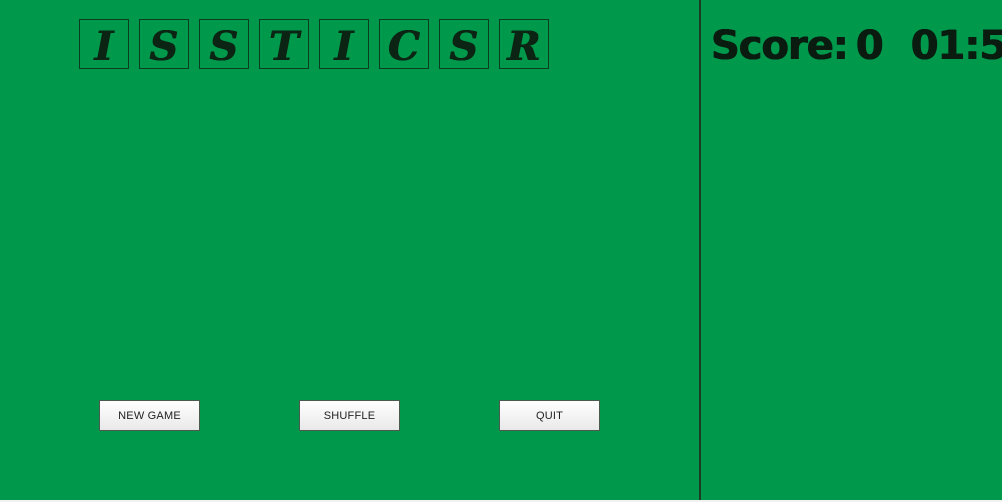 The width and height of the screenshot is (1002, 502). I want to click on score-header: Score: 0 01:56, so click(856, 44).